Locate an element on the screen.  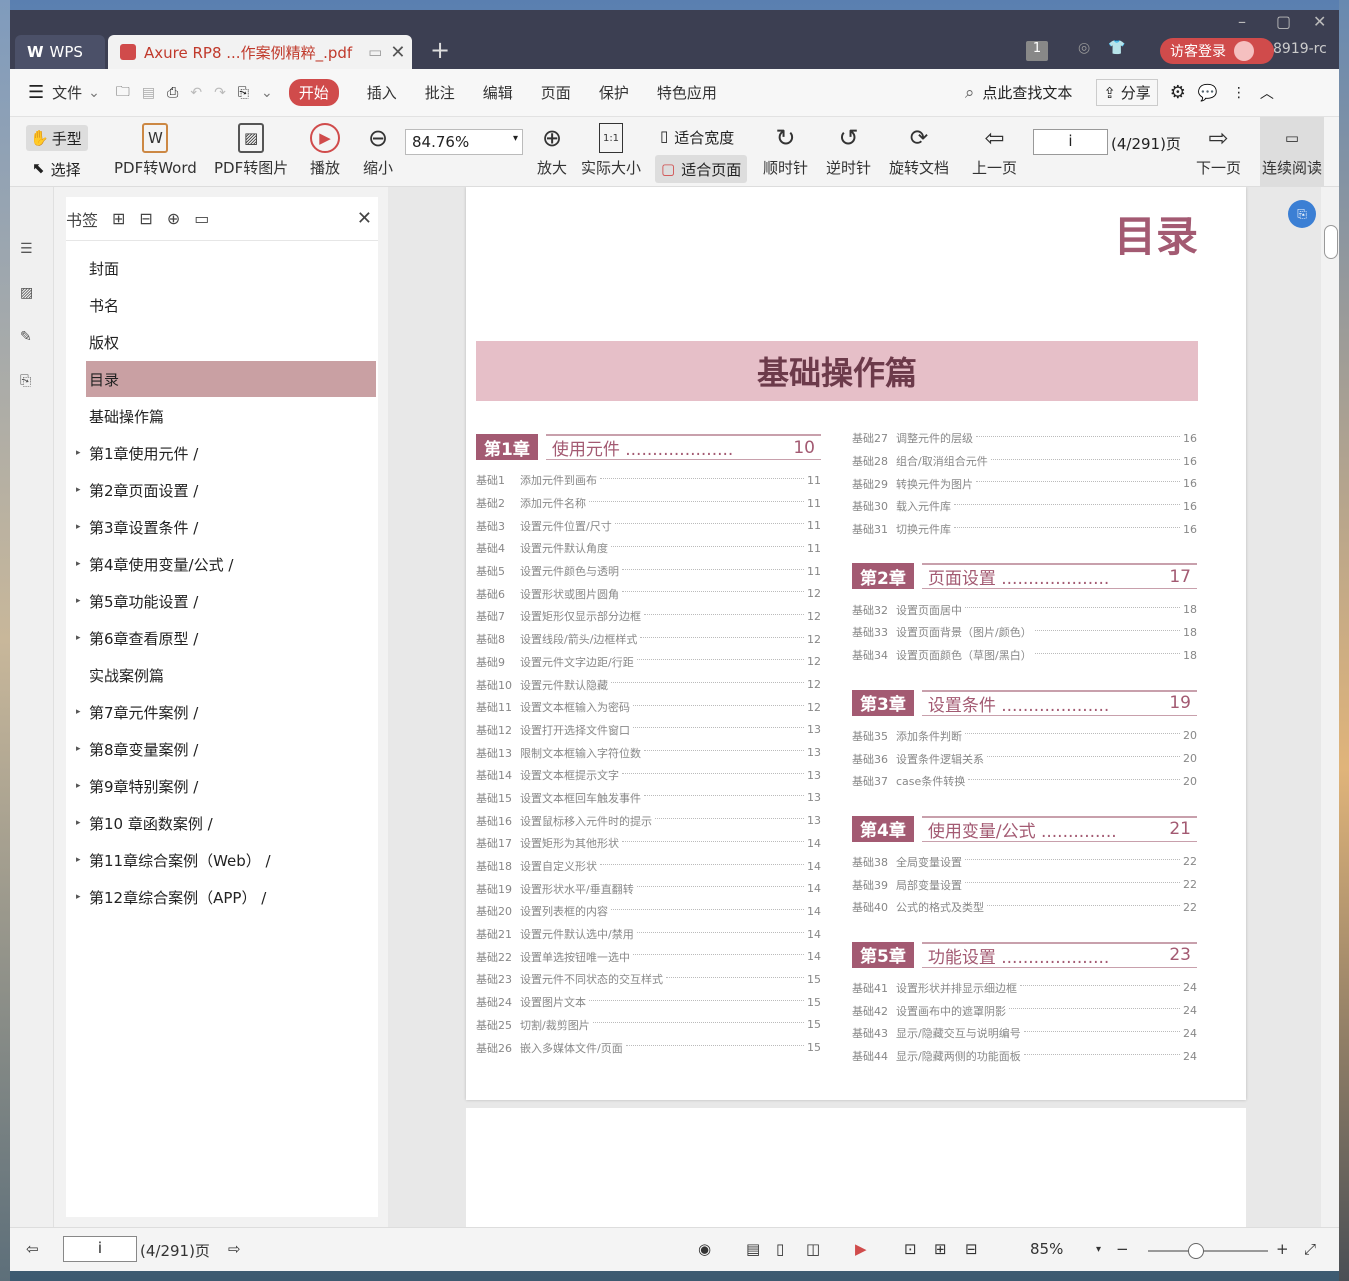
play-red-icon: ▶ is located at coordinates (861, 1249).